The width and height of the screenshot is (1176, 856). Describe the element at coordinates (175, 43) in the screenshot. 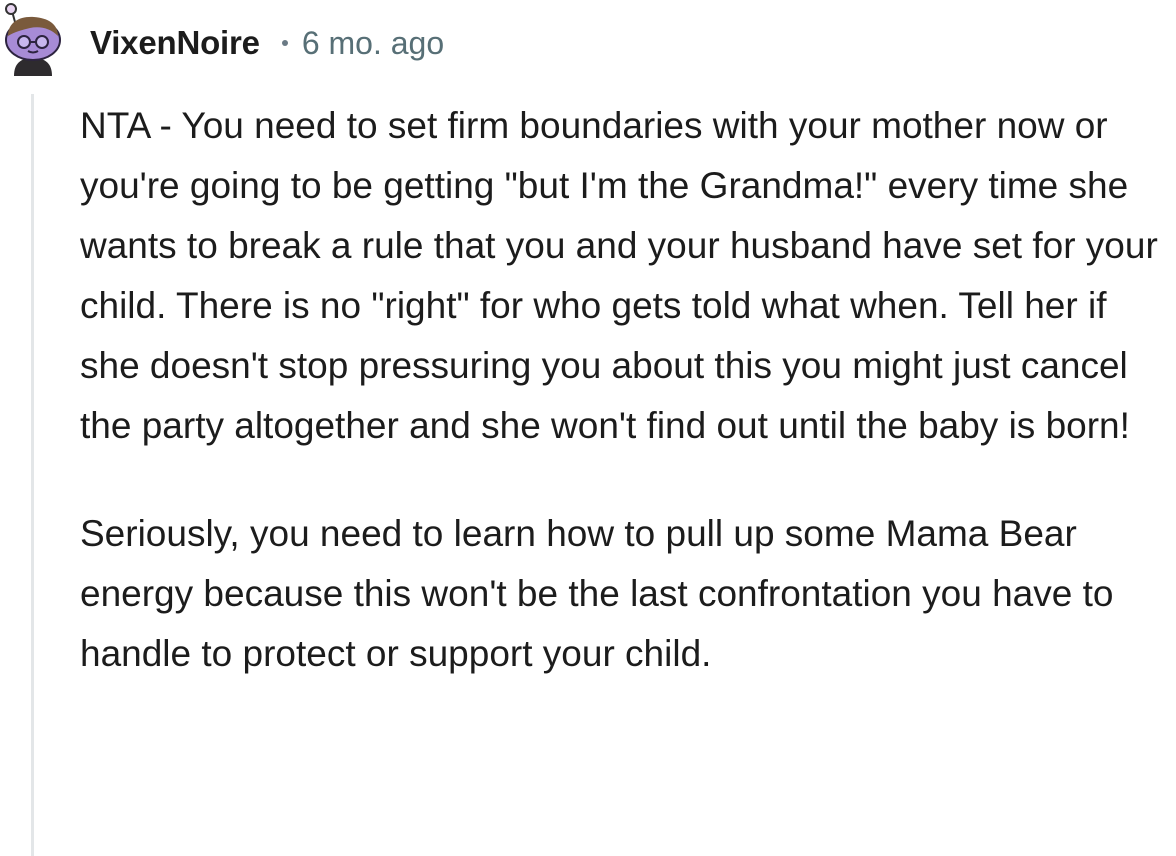

I see `comment-author: VixenNoire` at that location.